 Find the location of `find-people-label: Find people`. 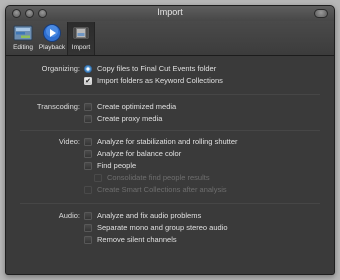

find-people-label: Find people is located at coordinates (117, 165).